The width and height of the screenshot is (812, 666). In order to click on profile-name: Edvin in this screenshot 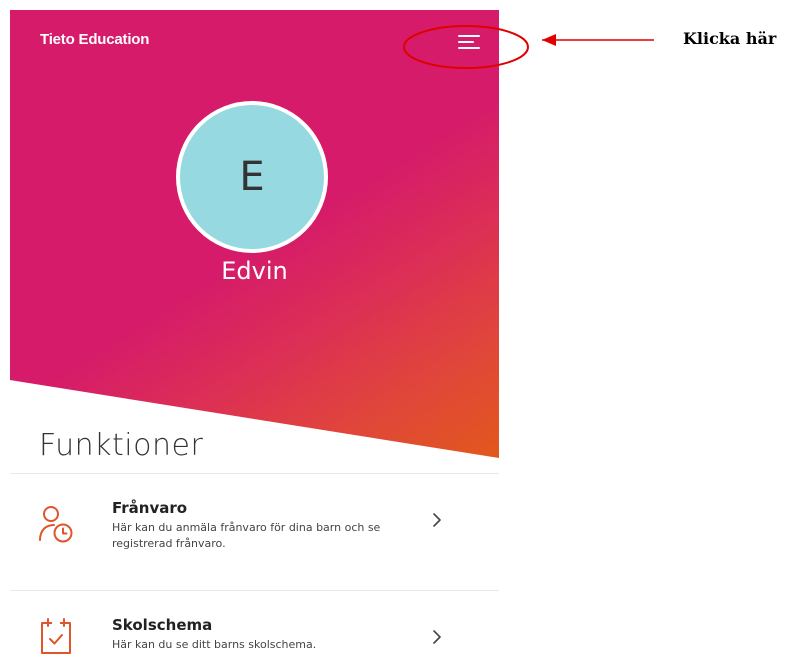, I will do `click(254, 271)`.